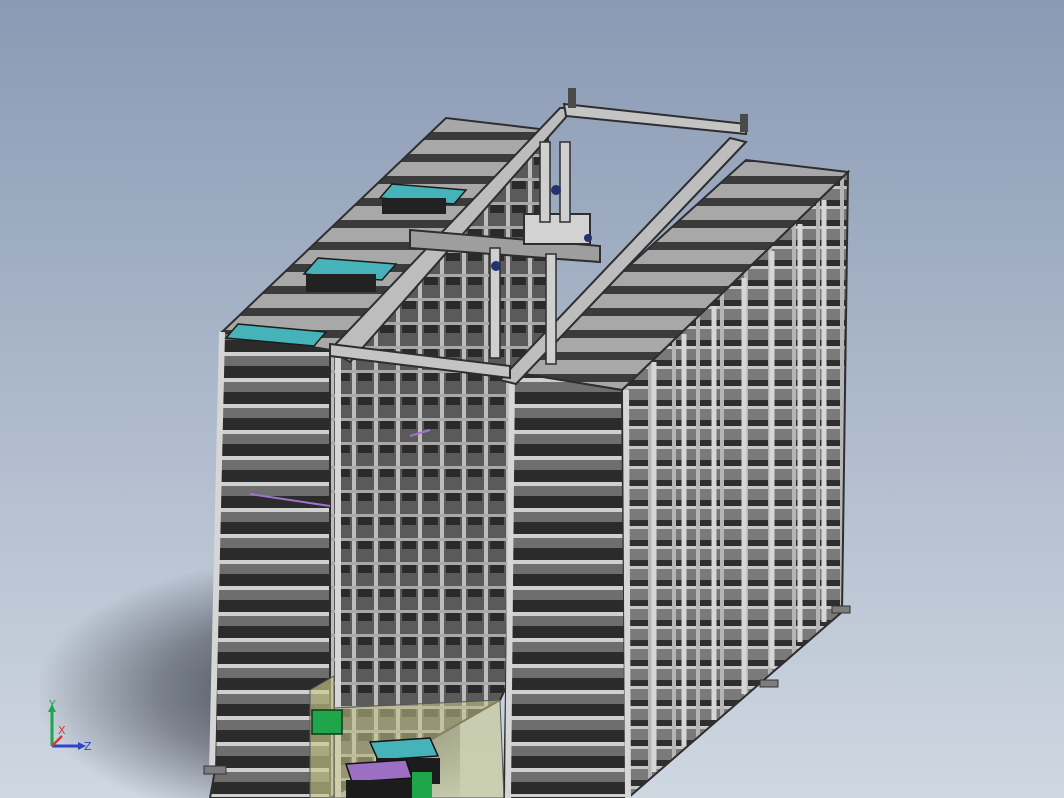 This screenshot has width=1064, height=798. I want to click on z-axis-label: Z, so click(88, 746).